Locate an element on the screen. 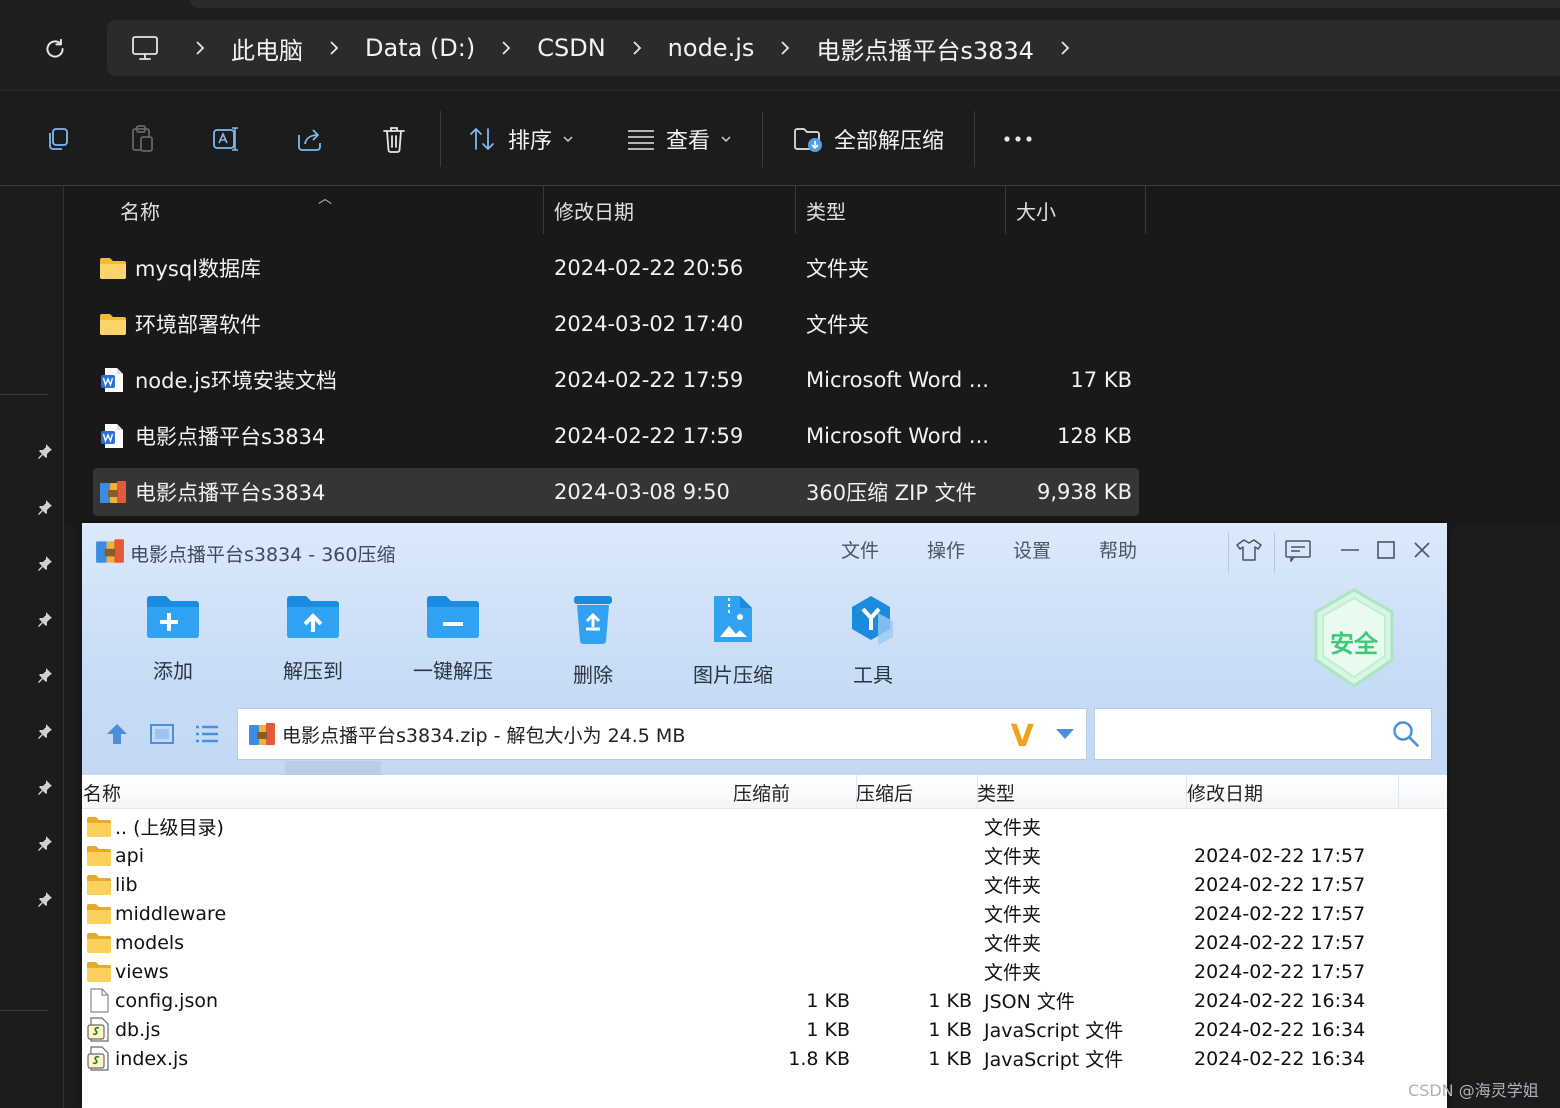 This screenshot has width=1560, height=1108. archive-row: views 文件夹 2024-02-22 17:57 is located at coordinates (764, 971).